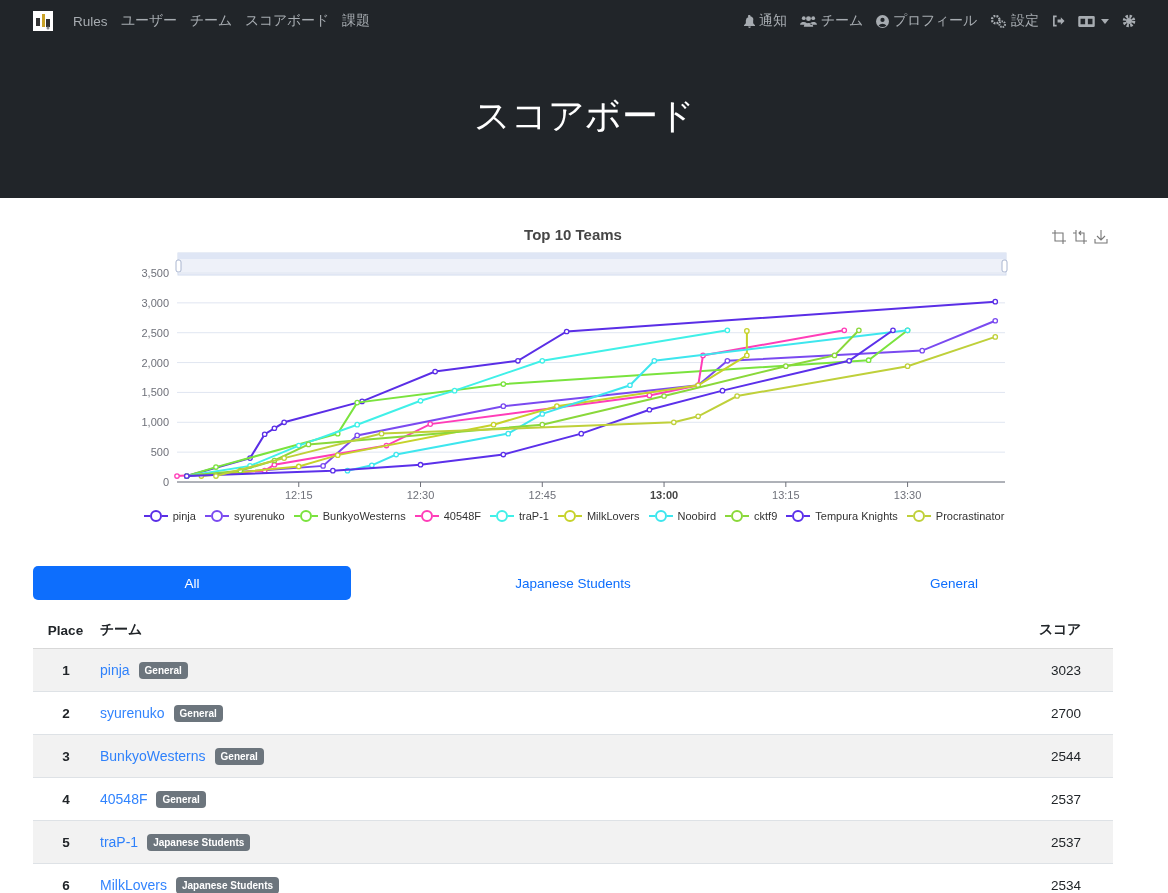  I want to click on y-axis-label: 2,000, so click(155, 362).